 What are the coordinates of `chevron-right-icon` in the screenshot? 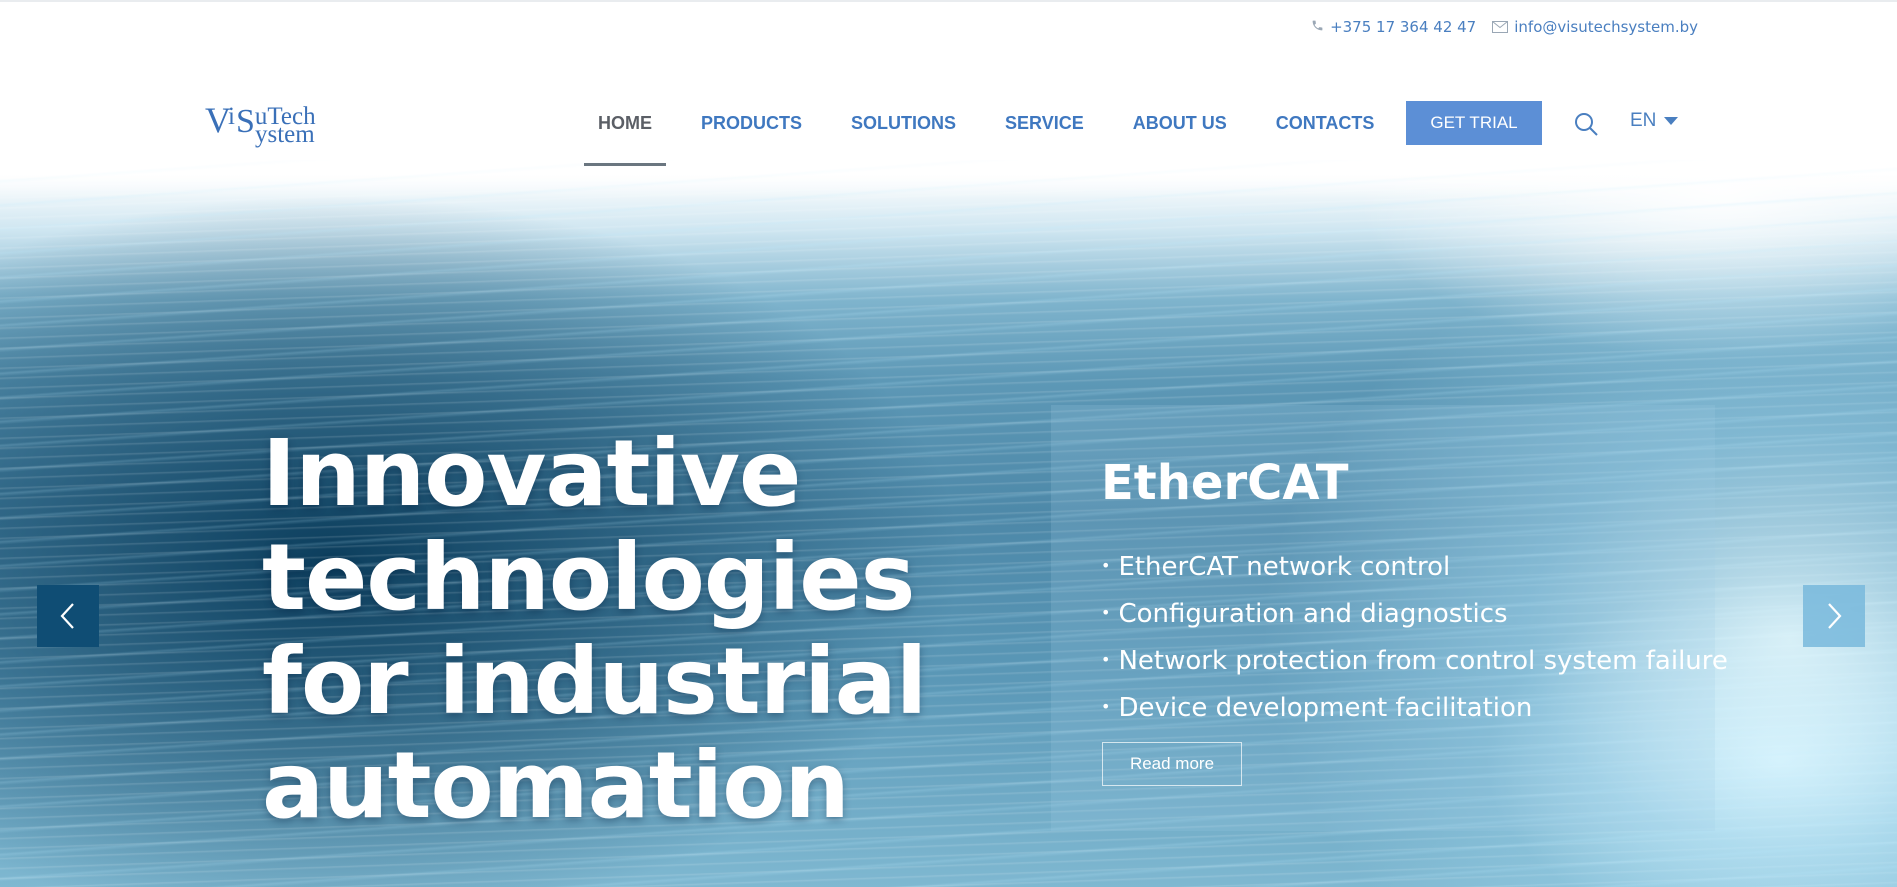 It's located at (1835, 616).